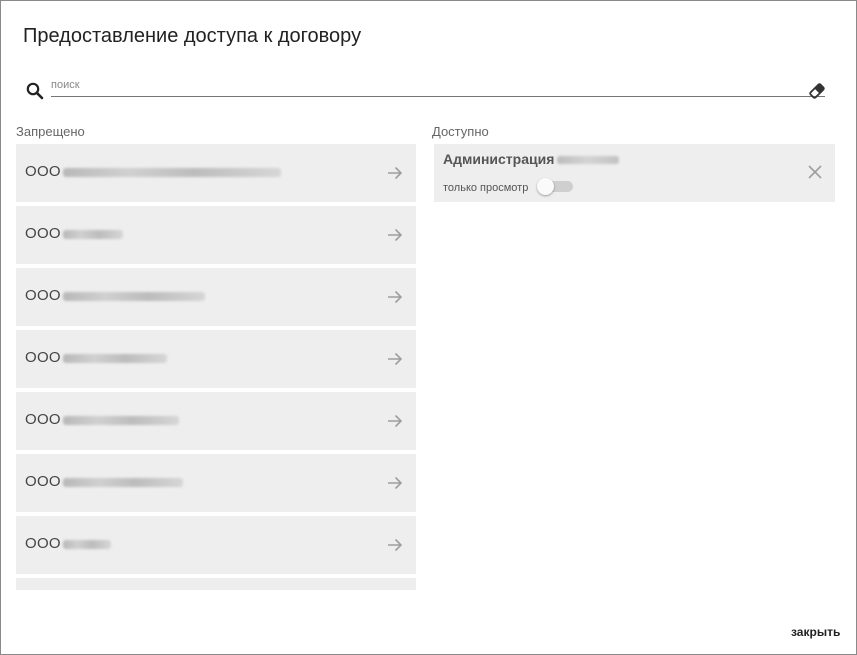  Describe the element at coordinates (460, 131) in the screenshot. I see `allowed-label: Доступно` at that location.